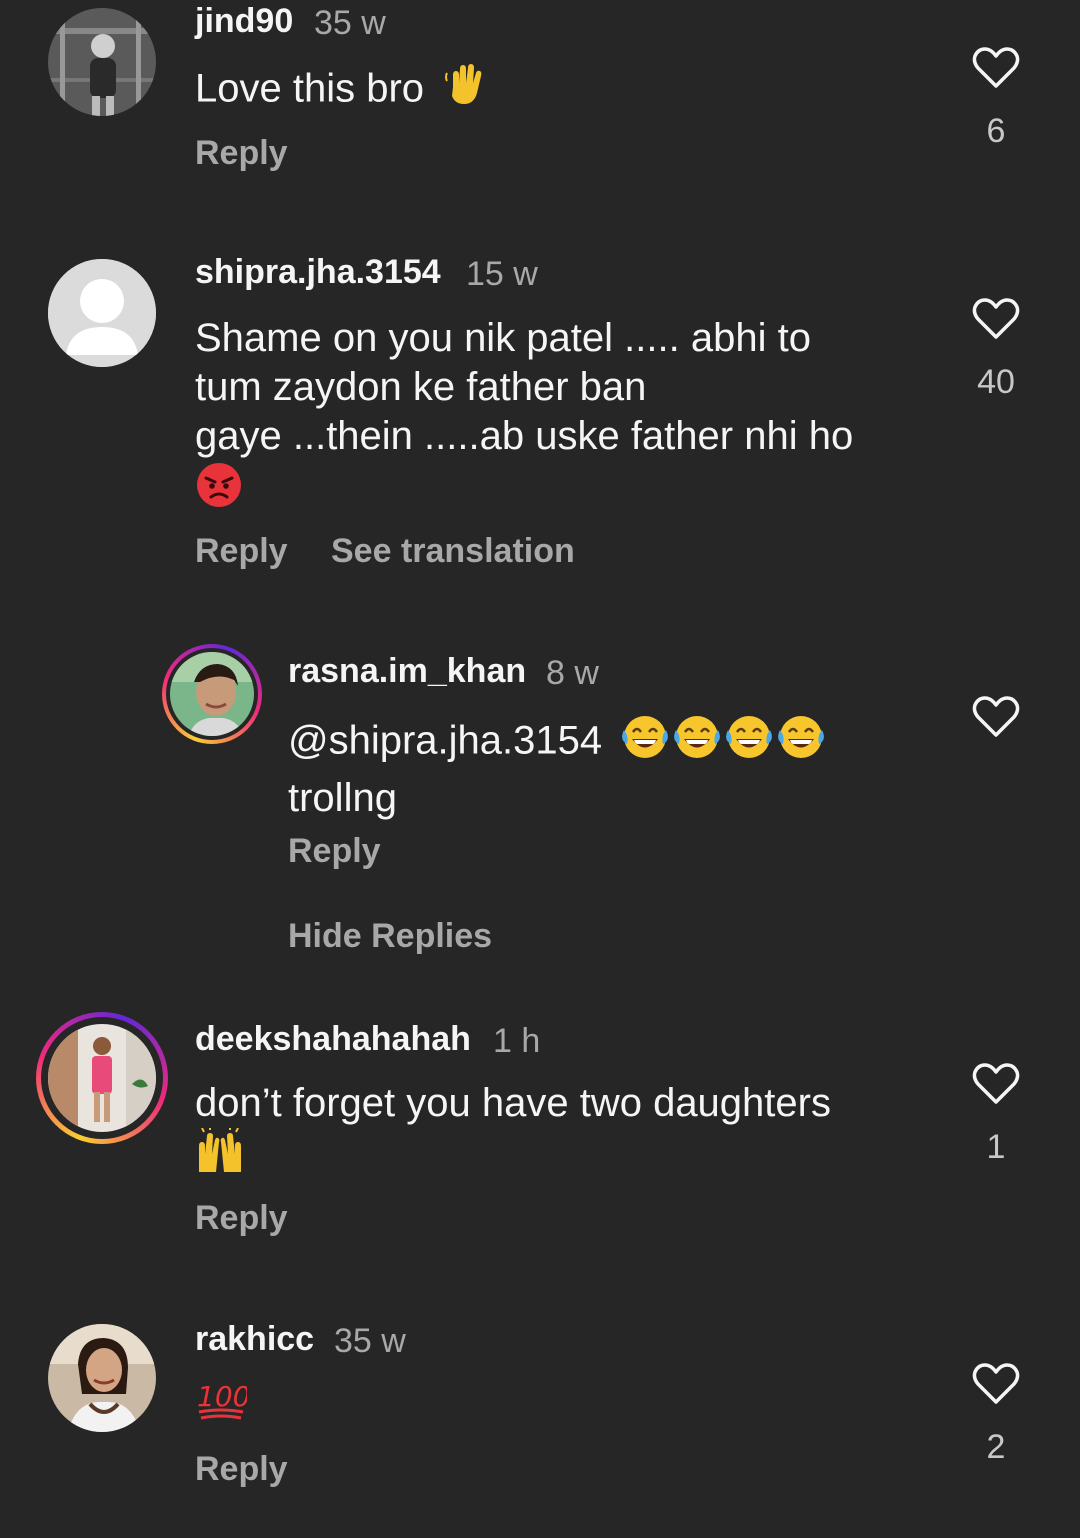 The height and width of the screenshot is (1538, 1080). Describe the element at coordinates (390, 936) in the screenshot. I see `hide-replies-button: Hide Replies` at that location.